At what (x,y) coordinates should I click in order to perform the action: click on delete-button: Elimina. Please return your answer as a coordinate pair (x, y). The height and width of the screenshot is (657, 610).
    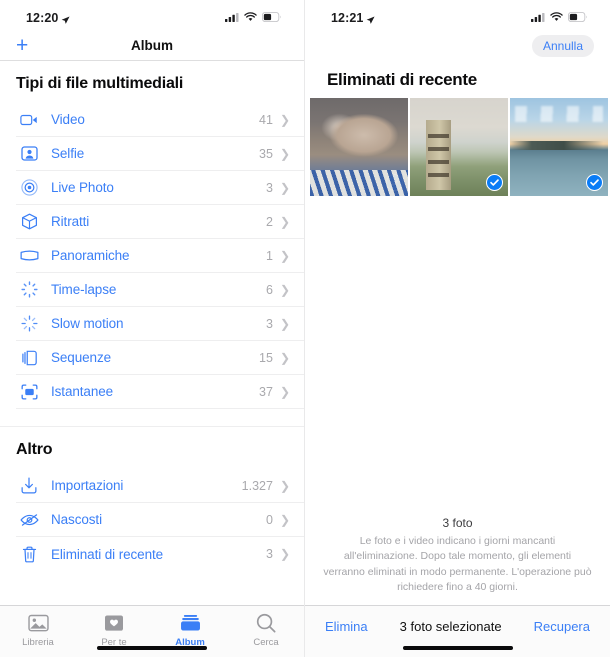
    Looking at the image, I should click on (346, 626).